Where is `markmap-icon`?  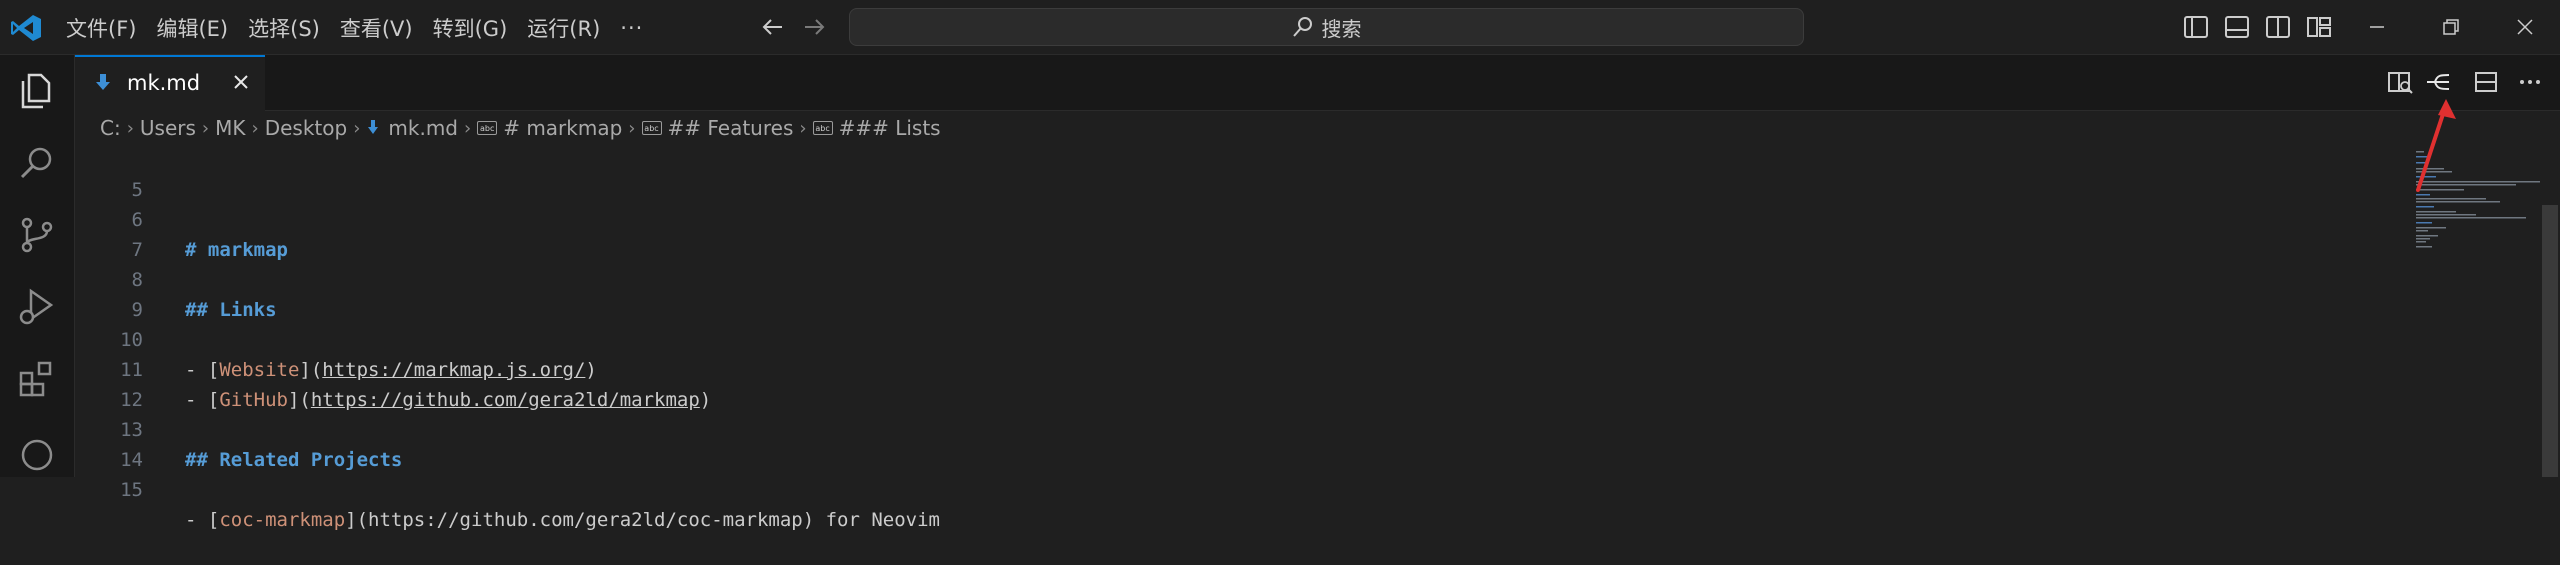 markmap-icon is located at coordinates (2438, 82).